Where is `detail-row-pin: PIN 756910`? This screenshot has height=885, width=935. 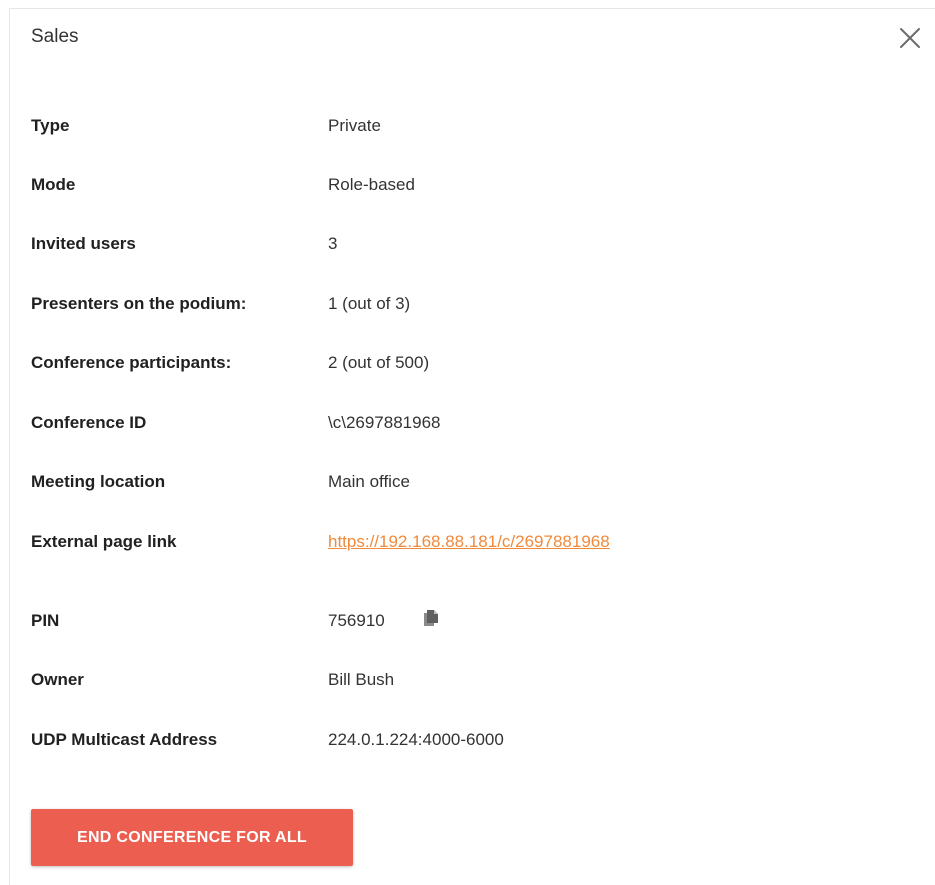
detail-row-pin: PIN 756910 is located at coordinates (471, 621).